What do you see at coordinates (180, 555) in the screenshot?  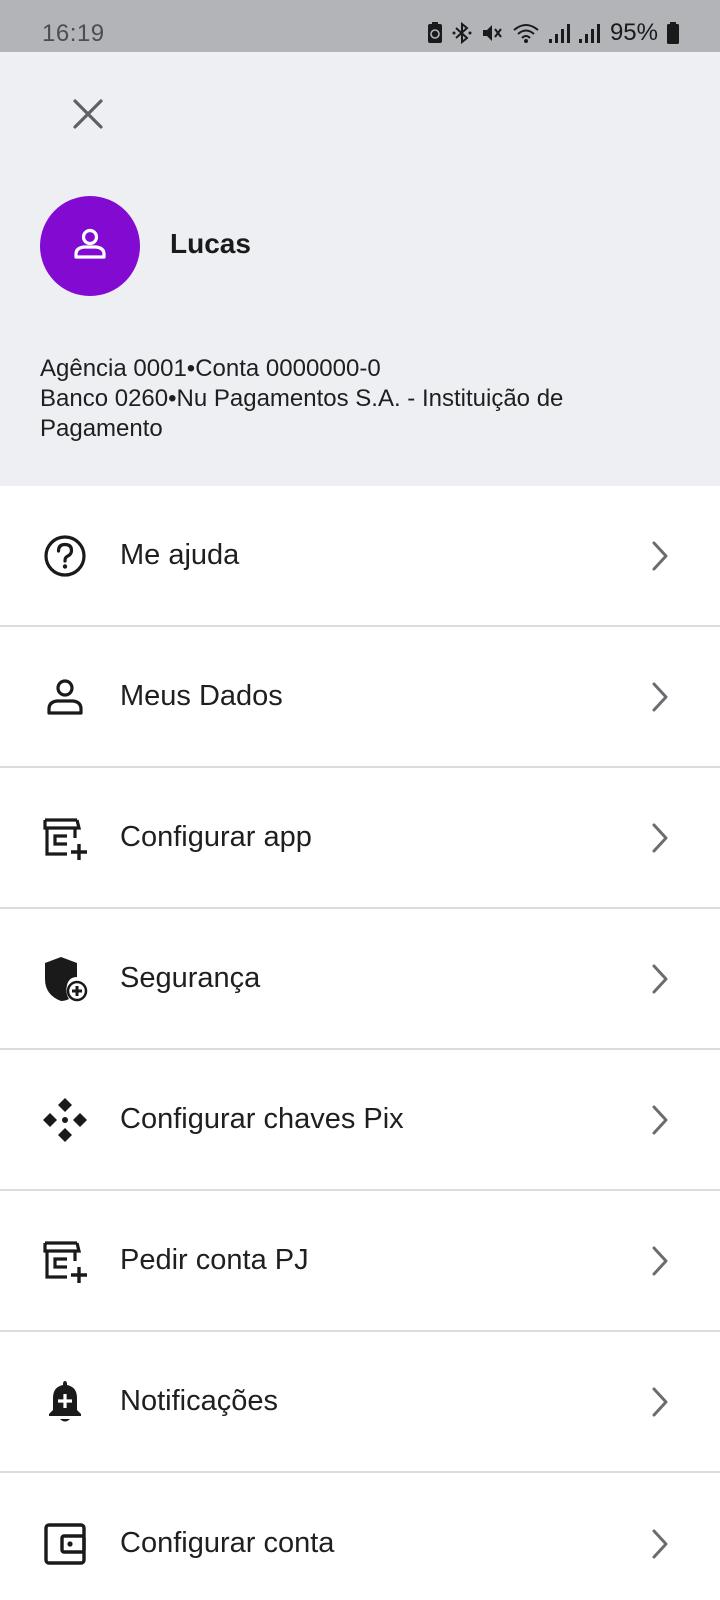 I see `menu-item-label: Me ajuda` at bounding box center [180, 555].